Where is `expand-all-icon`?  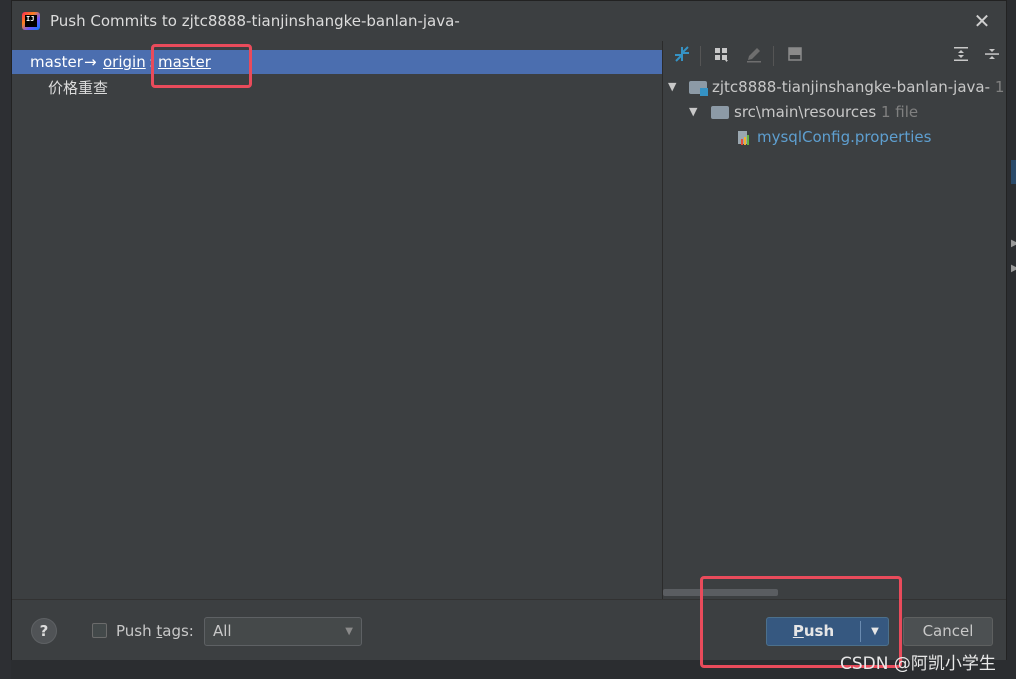
expand-all-icon is located at coordinates (961, 56).